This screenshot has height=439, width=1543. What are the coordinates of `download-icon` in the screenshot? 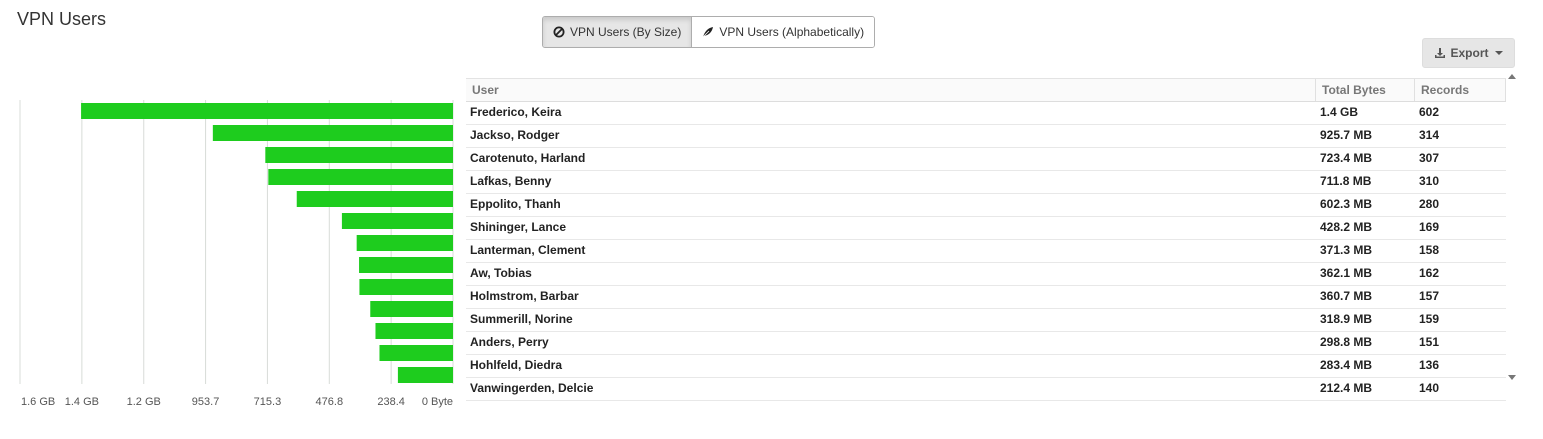 It's located at (1440, 53).